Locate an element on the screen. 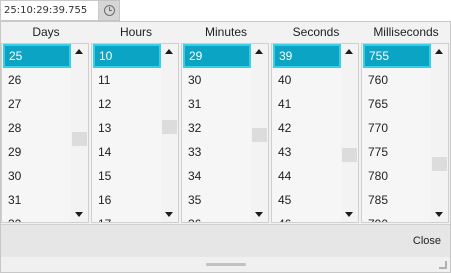 Image resolution: width=451 pixels, height=273 pixels. list-item: 16 is located at coordinates (127, 200).